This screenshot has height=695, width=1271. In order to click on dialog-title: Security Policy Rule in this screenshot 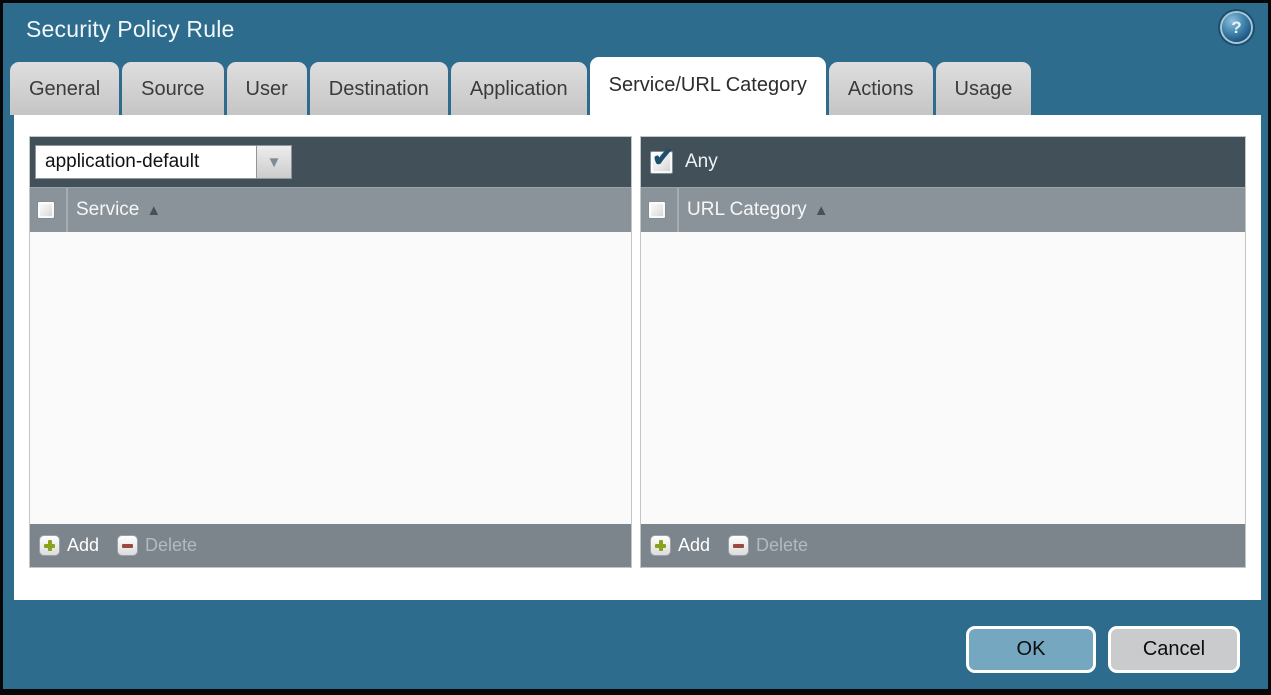, I will do `click(130, 29)`.